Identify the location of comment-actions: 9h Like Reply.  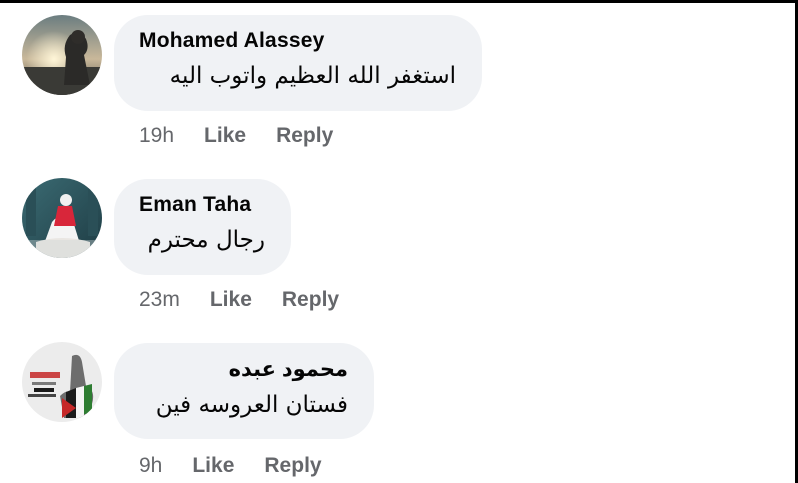
(245, 466).